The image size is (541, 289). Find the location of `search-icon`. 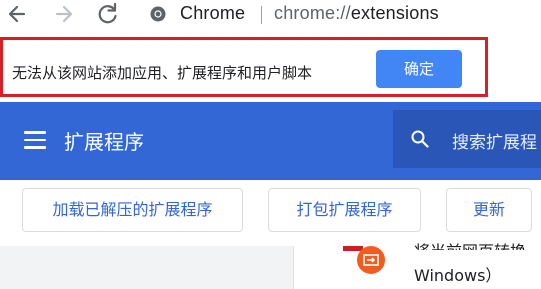

search-icon is located at coordinates (420, 139).